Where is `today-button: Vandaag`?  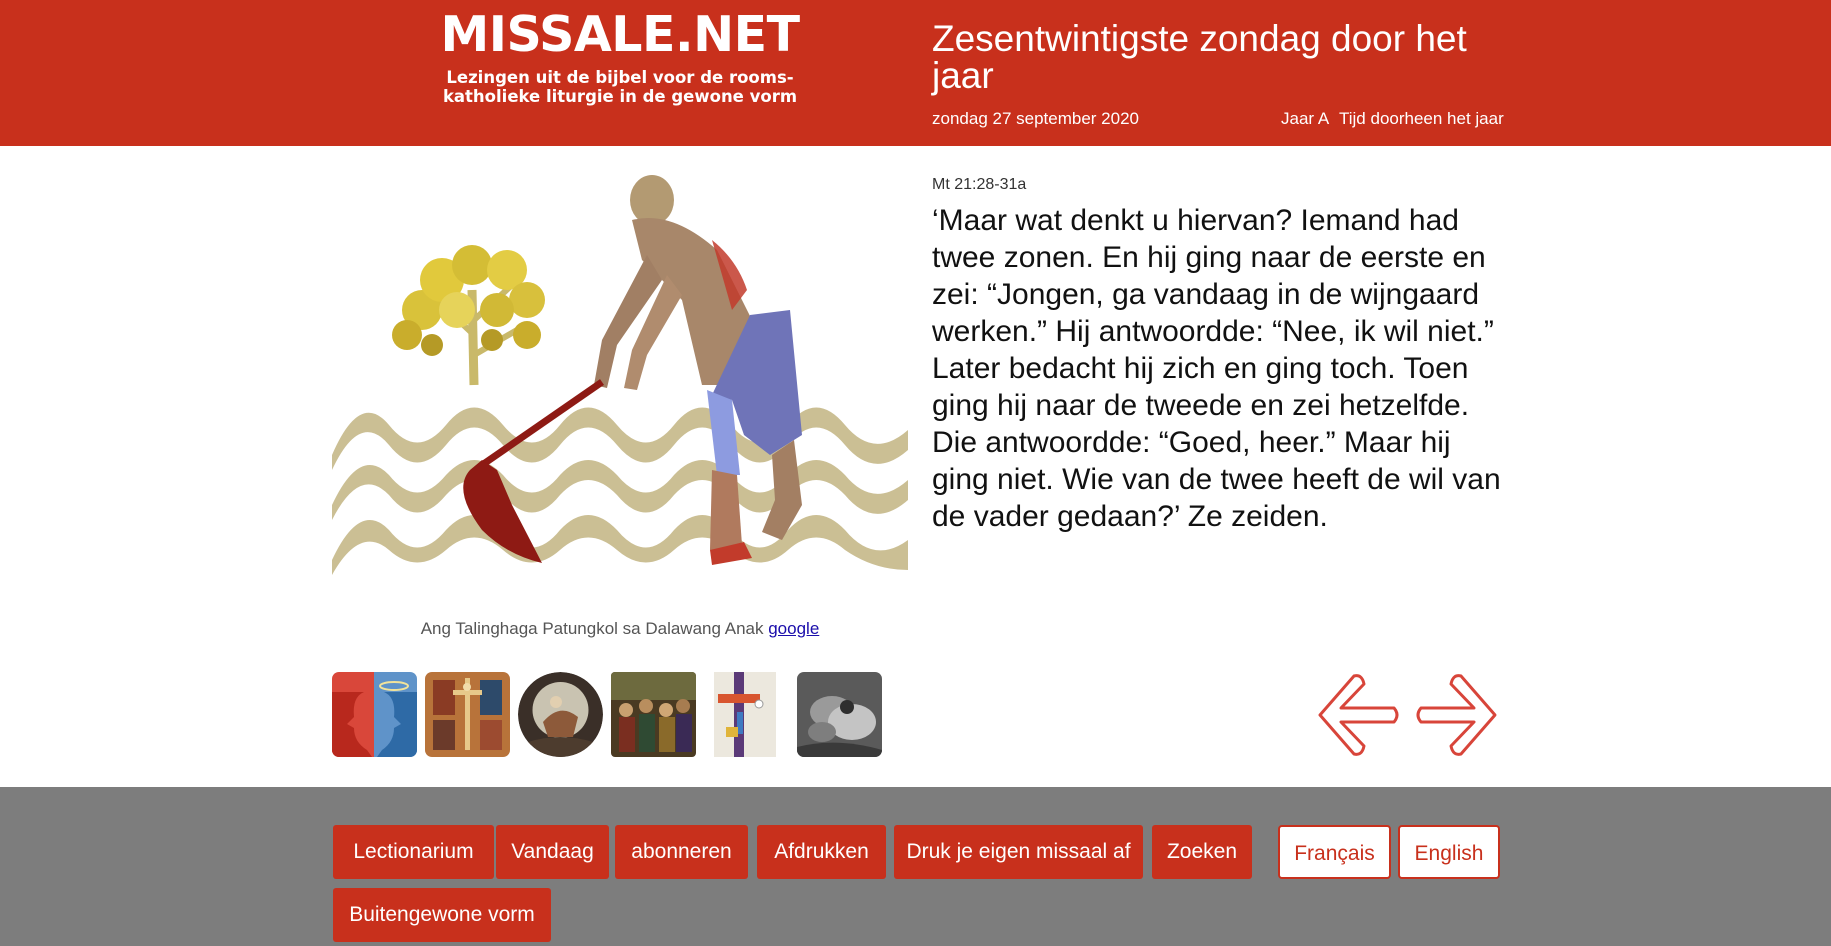
today-button: Vandaag is located at coordinates (552, 852).